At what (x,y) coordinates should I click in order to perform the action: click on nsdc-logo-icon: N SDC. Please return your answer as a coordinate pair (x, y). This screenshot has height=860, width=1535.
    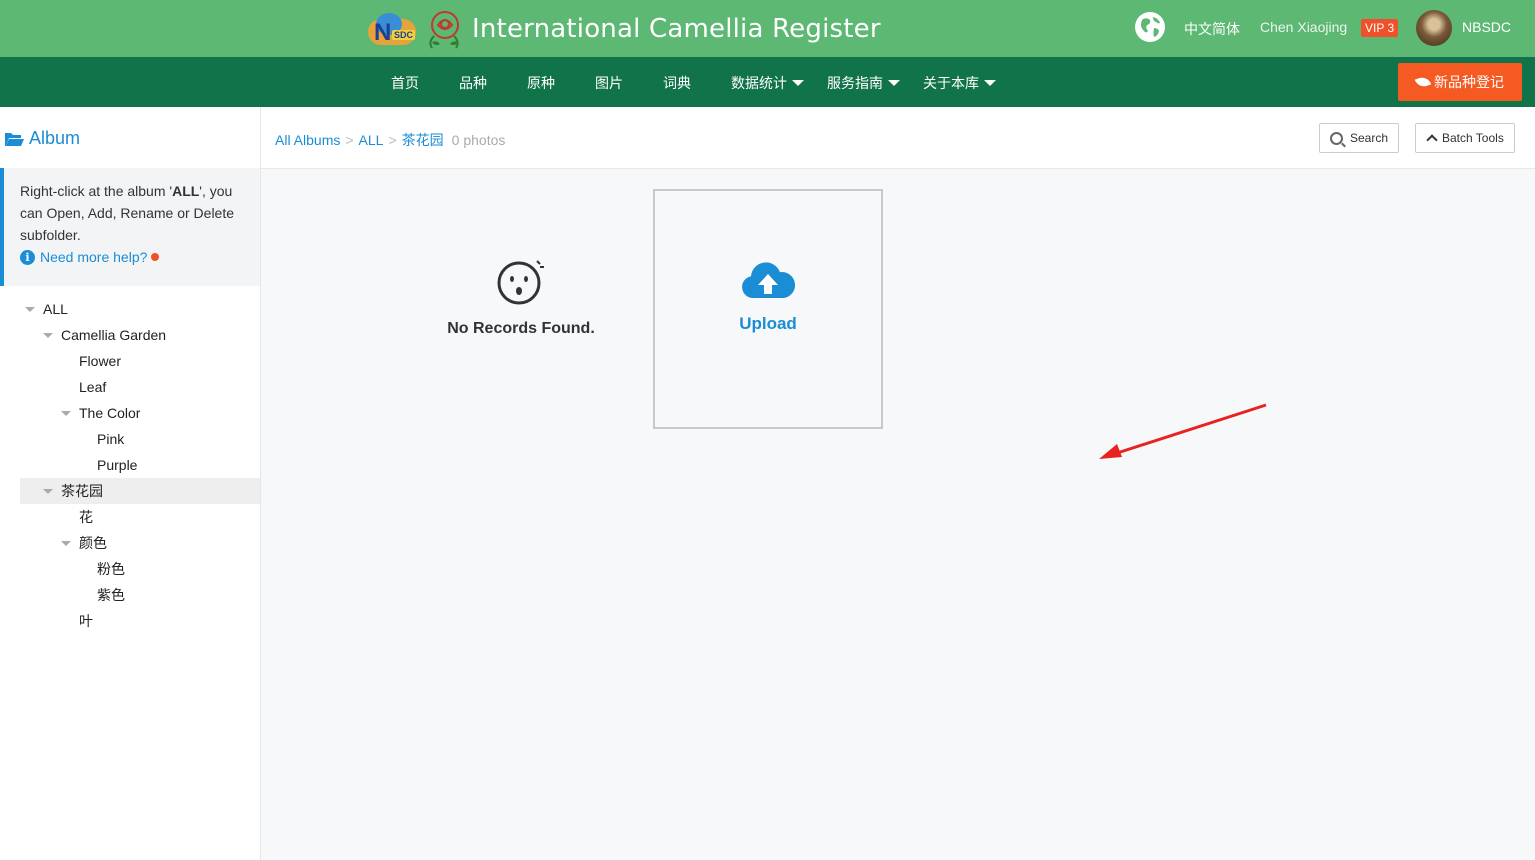
    Looking at the image, I should click on (392, 29).